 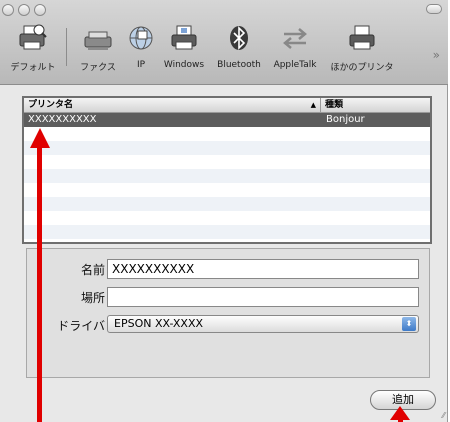 I want to click on minimize-window-button, so click(x=24, y=10).